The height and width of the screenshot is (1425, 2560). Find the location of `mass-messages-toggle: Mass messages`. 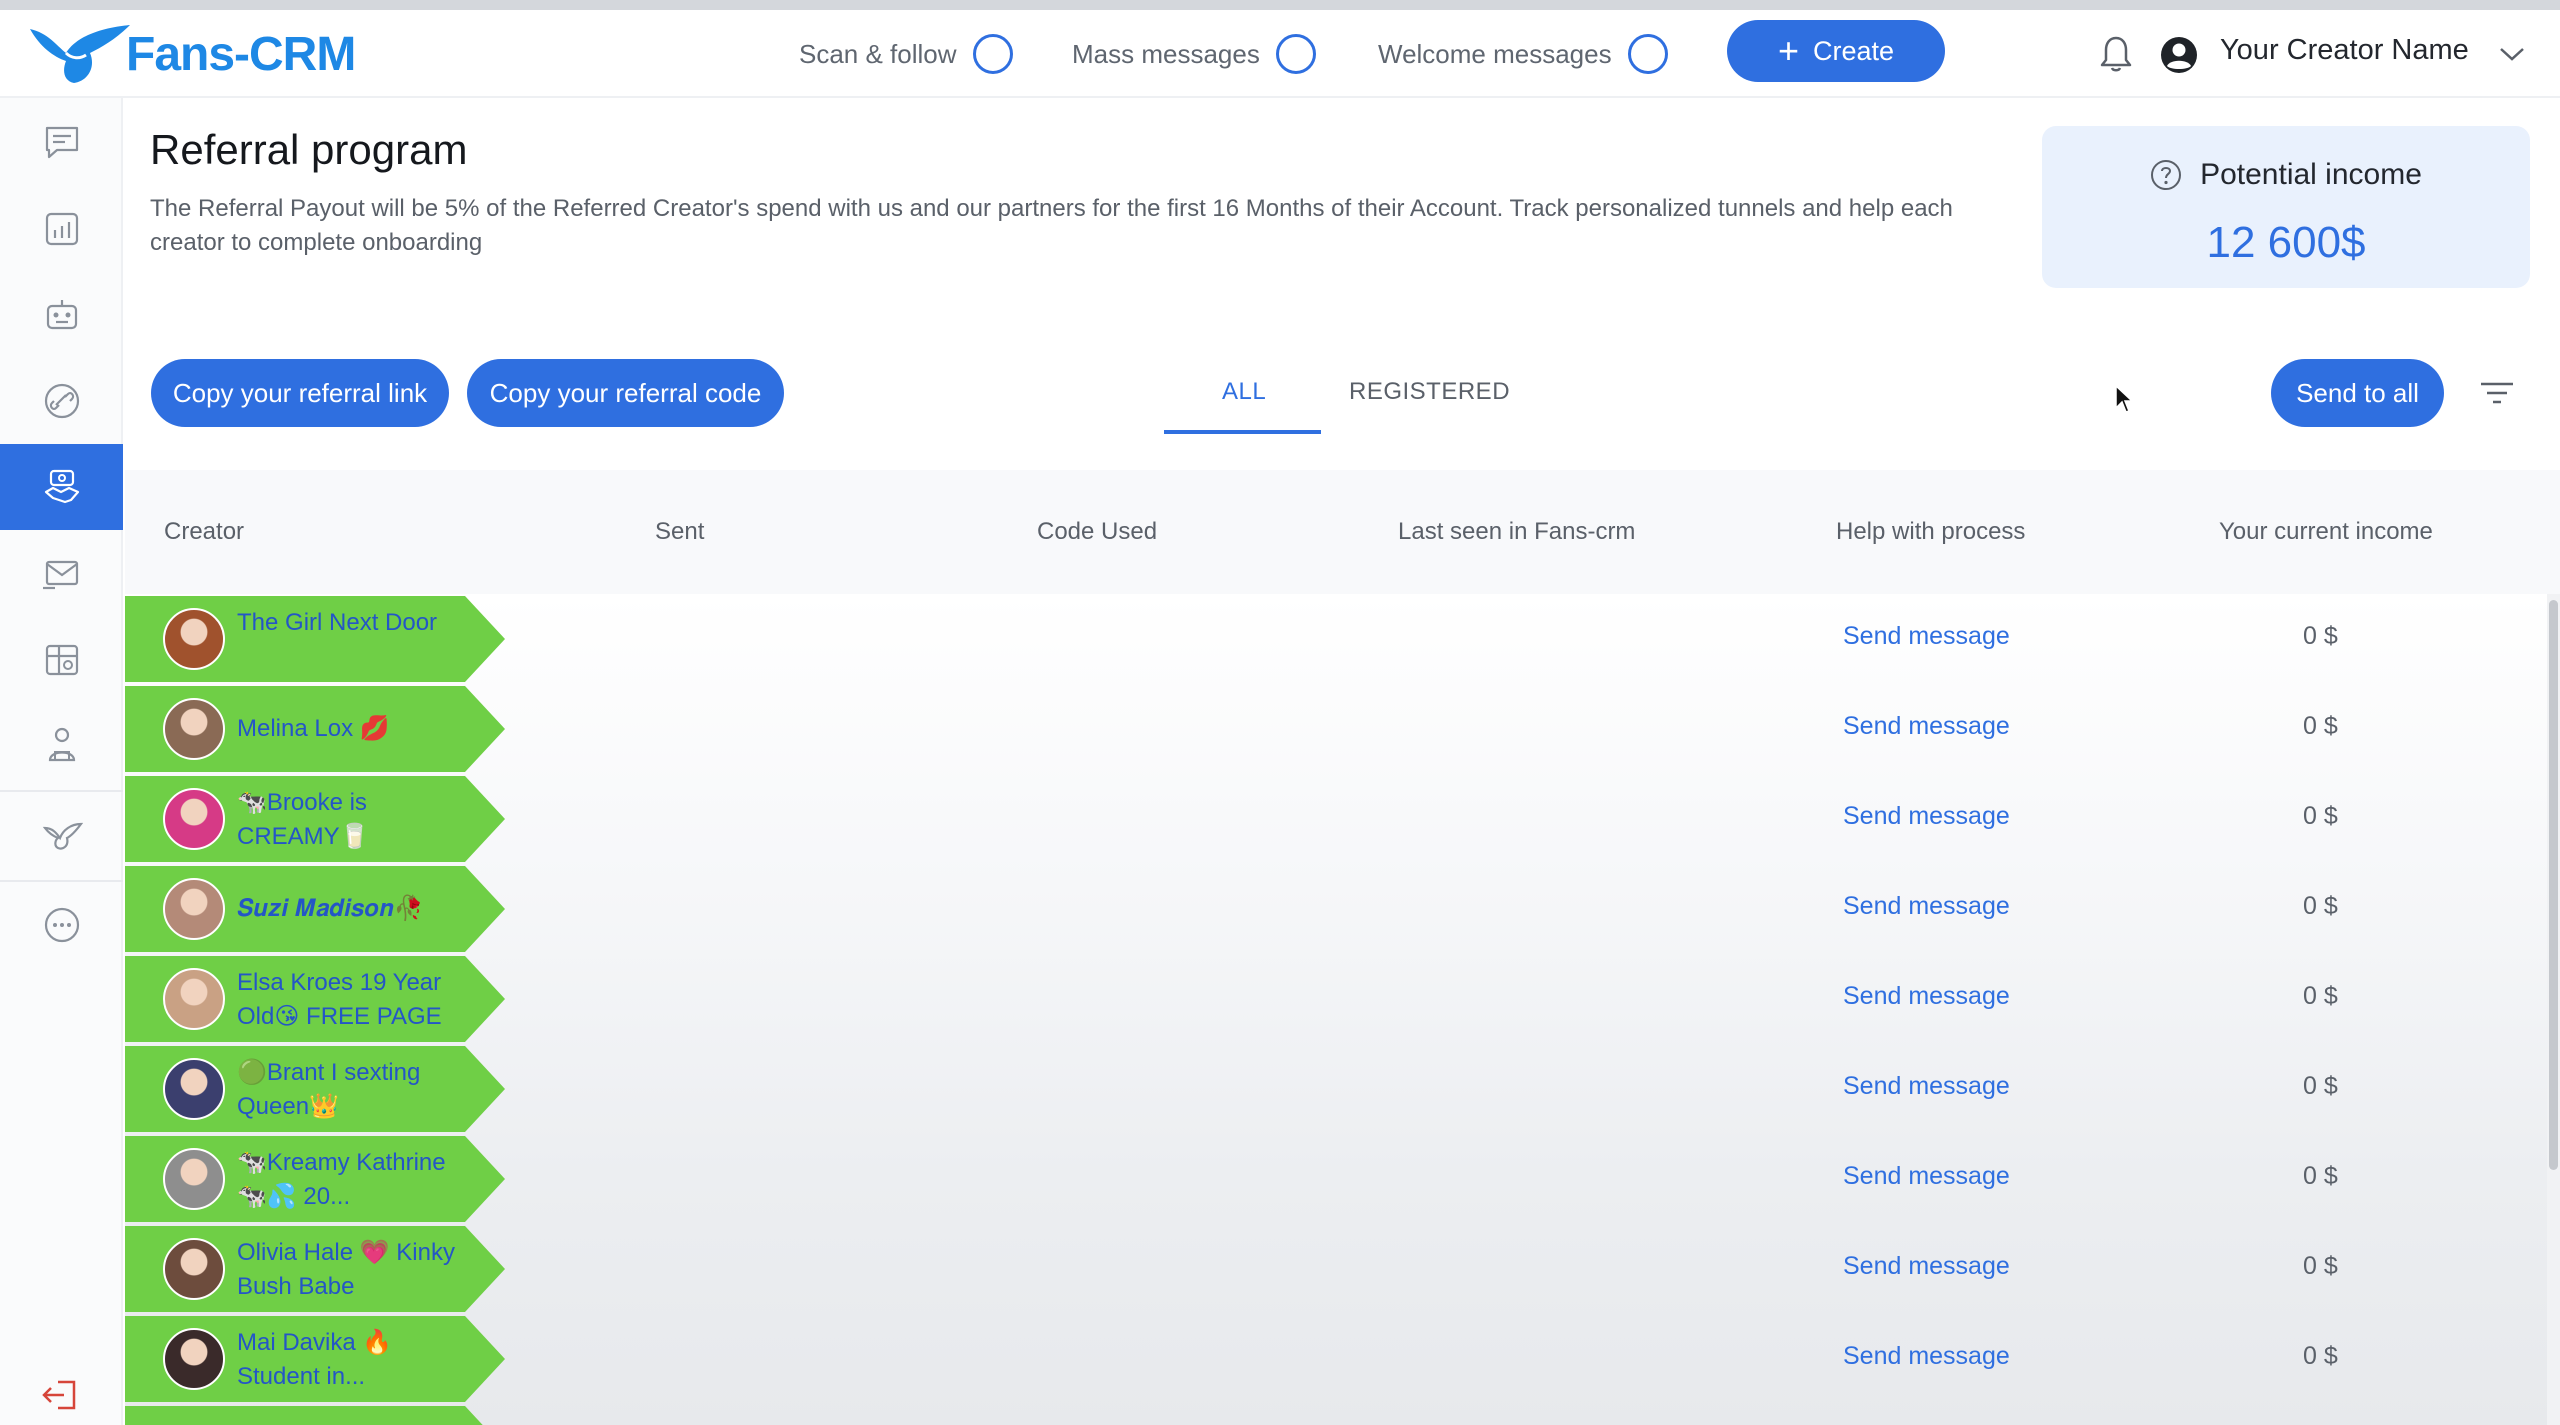

mass-messages-toggle: Mass messages is located at coordinates (1194, 54).